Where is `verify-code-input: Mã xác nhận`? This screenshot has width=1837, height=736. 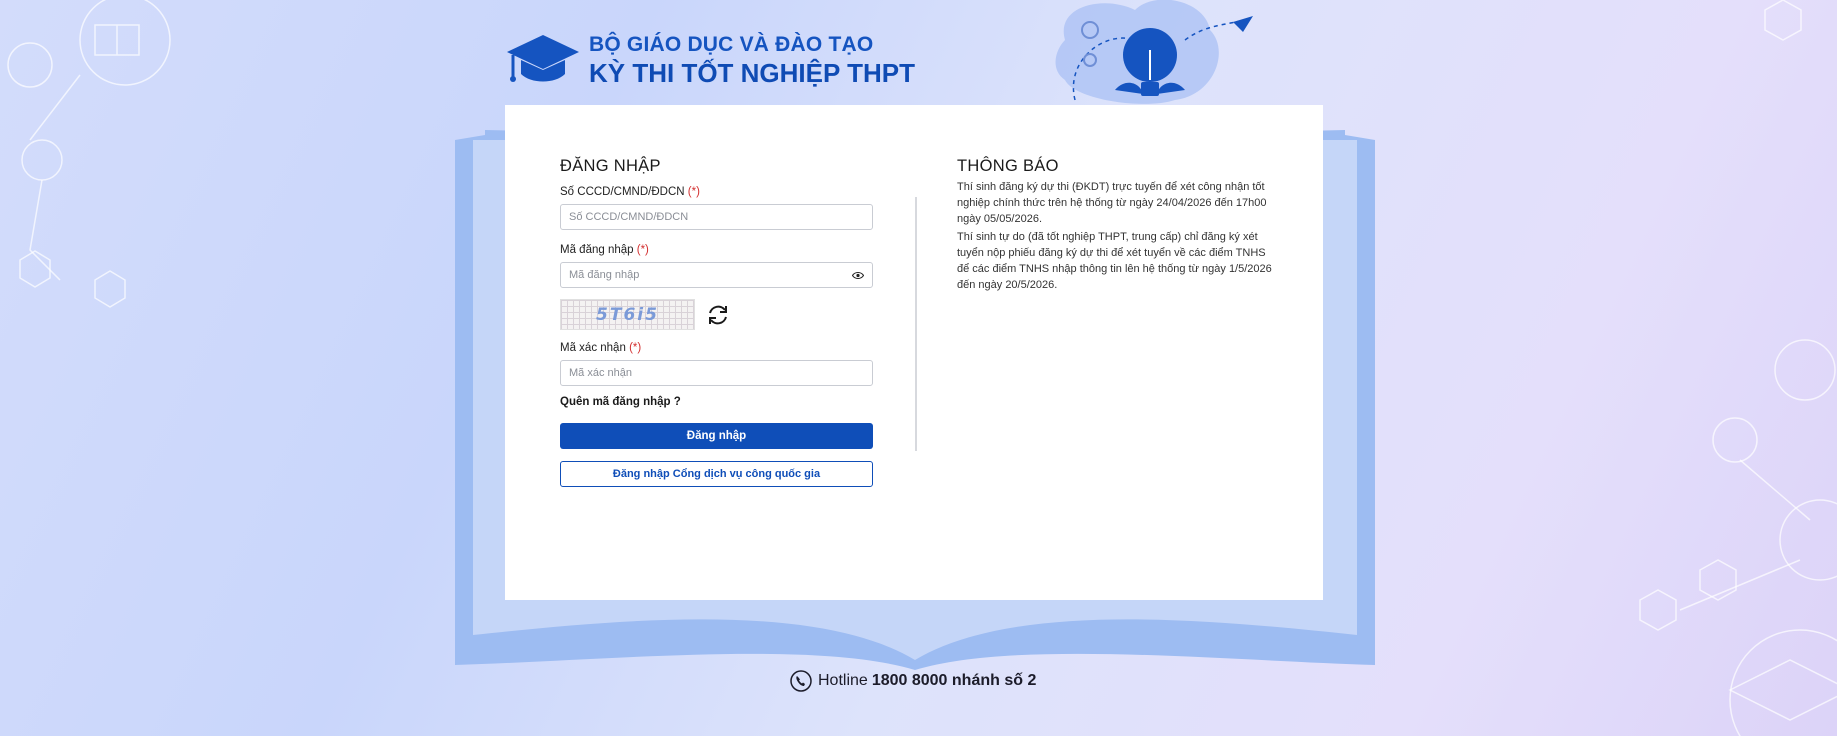
verify-code-input: Mã xác nhận is located at coordinates (716, 373).